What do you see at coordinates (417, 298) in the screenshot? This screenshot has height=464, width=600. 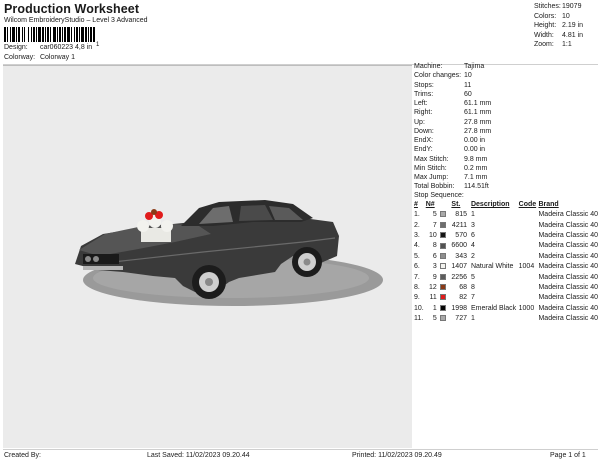 I see `stop-index: 9.` at bounding box center [417, 298].